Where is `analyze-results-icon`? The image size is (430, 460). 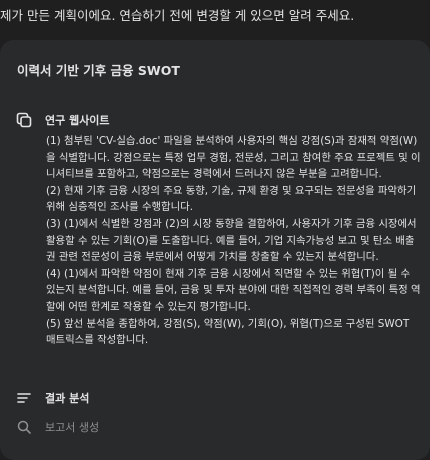 analyze-results-icon is located at coordinates (24, 398).